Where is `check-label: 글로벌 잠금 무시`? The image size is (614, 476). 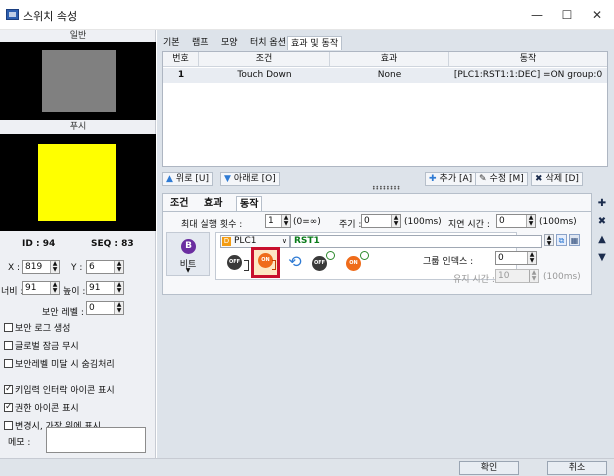
check-label: 글로벌 잠금 무시 is located at coordinates (47, 347).